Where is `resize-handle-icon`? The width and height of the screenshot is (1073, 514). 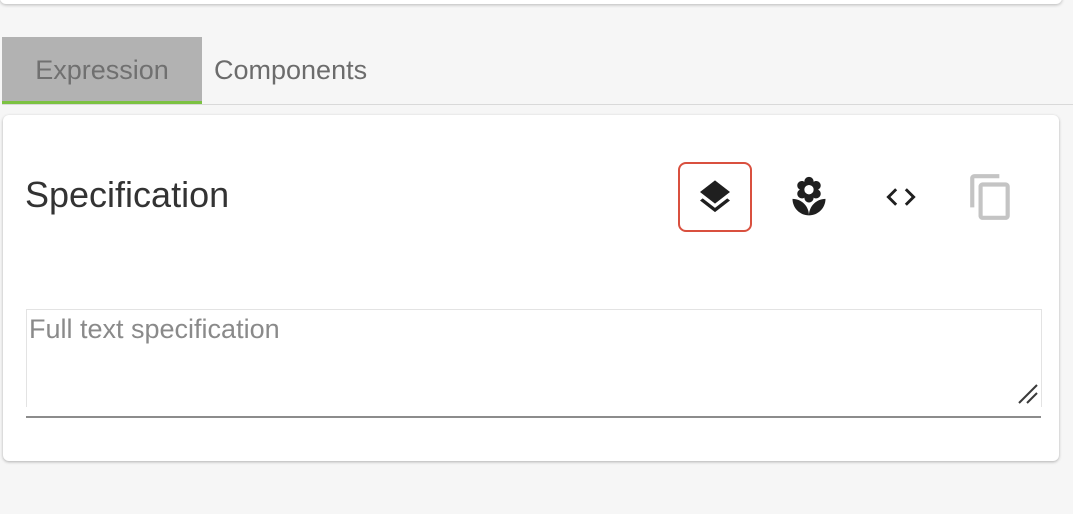 resize-handle-icon is located at coordinates (1026, 392).